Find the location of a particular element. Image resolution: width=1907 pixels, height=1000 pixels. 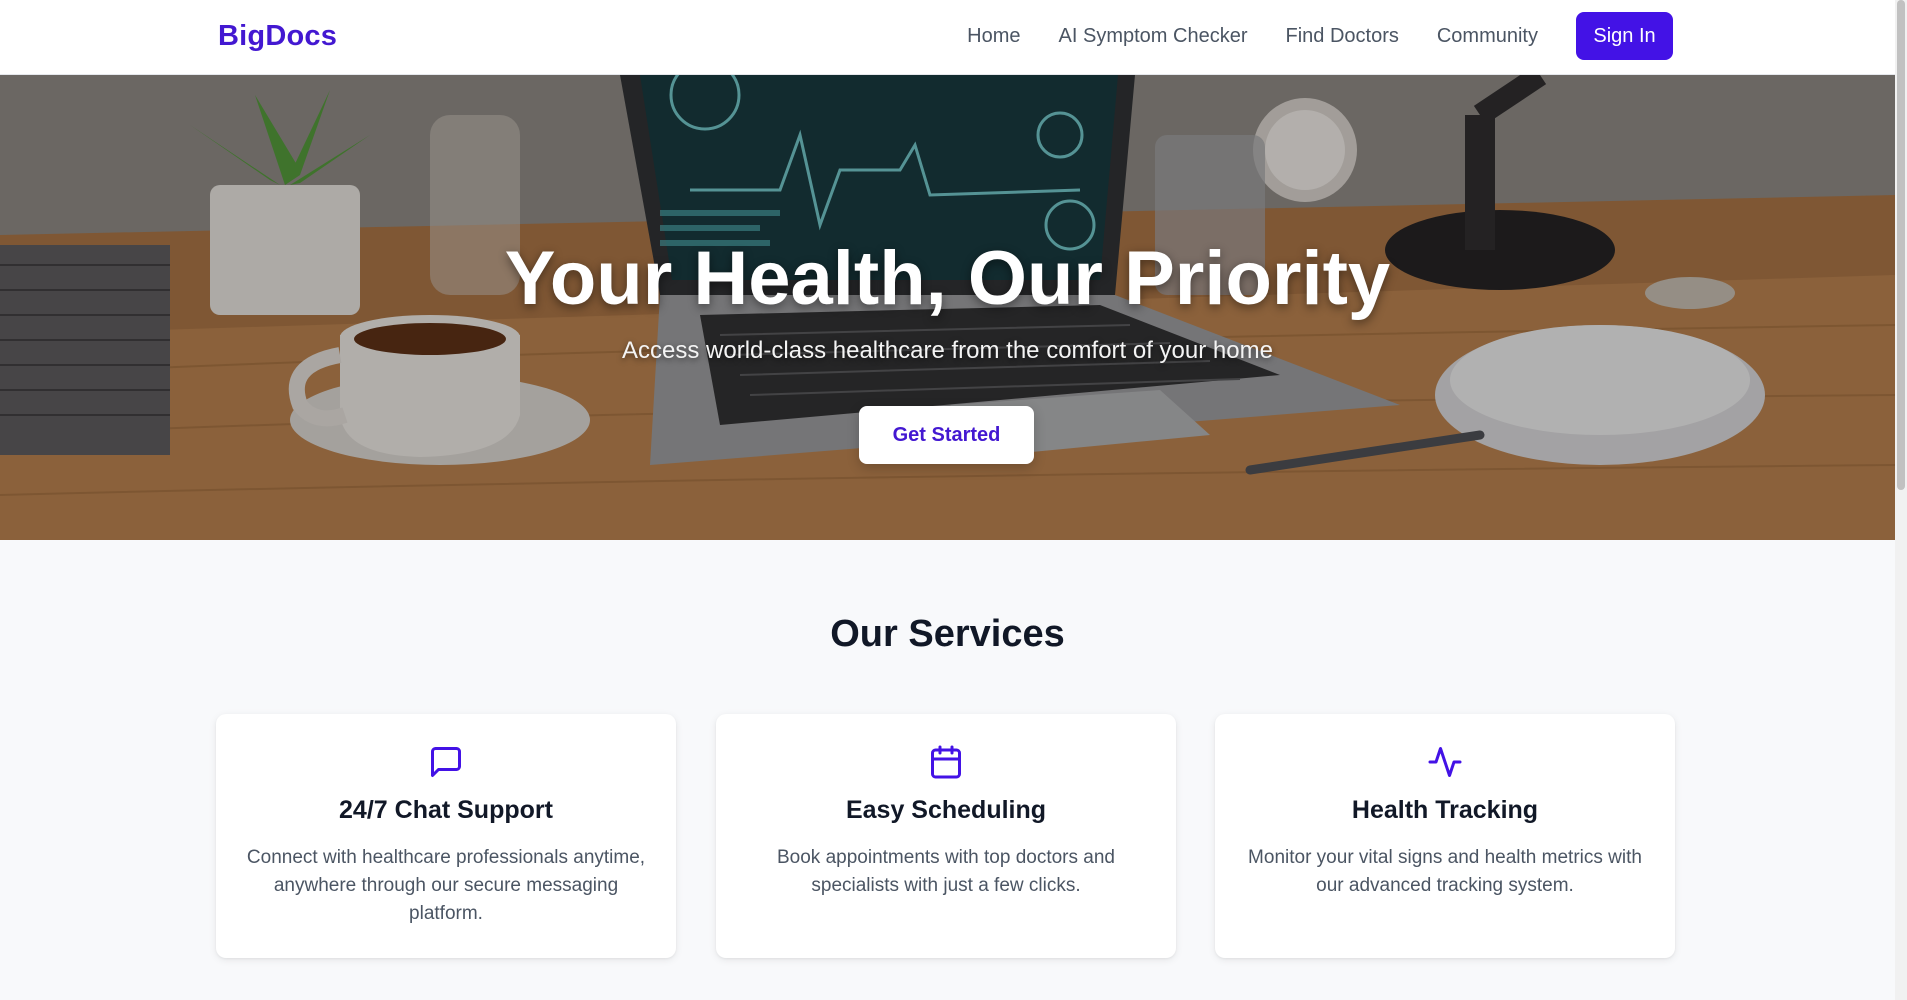

services-title: Our Services is located at coordinates (947, 634).